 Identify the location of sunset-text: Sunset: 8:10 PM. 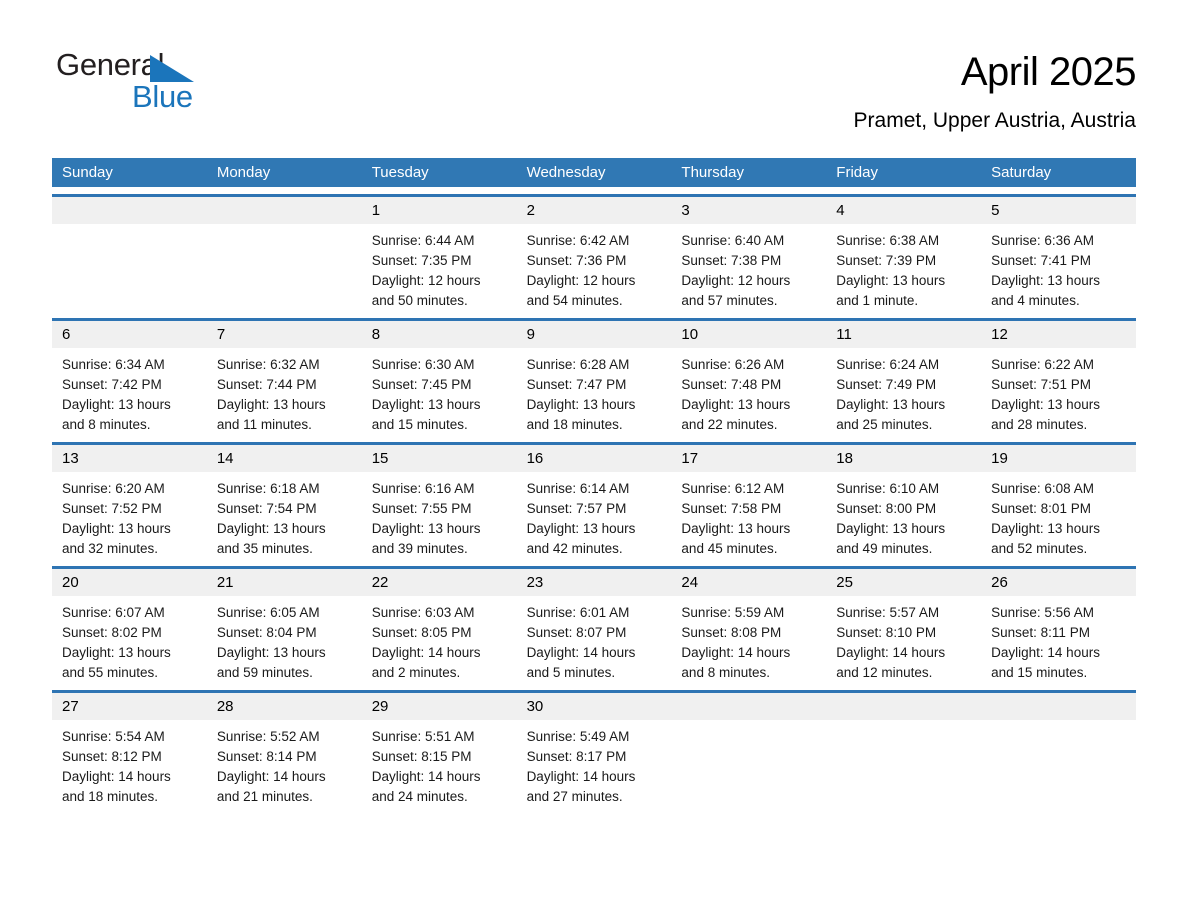
(886, 632).